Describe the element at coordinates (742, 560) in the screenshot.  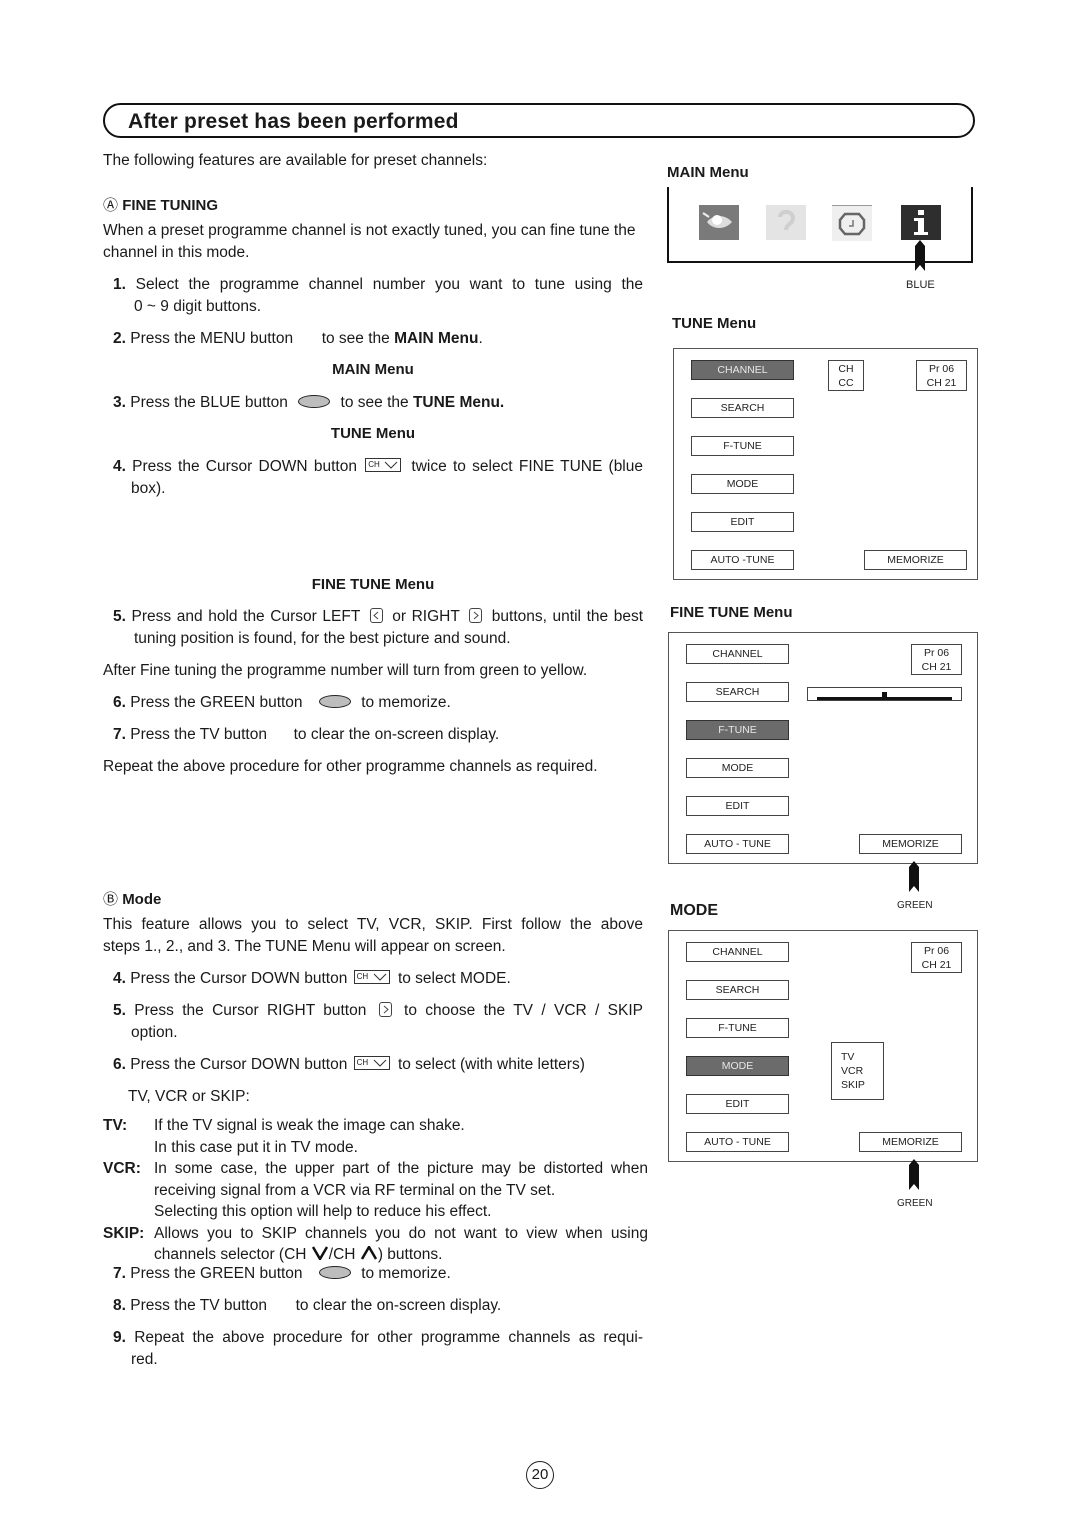
I see `tune-btn-autotune: AUTO -TUNE` at that location.